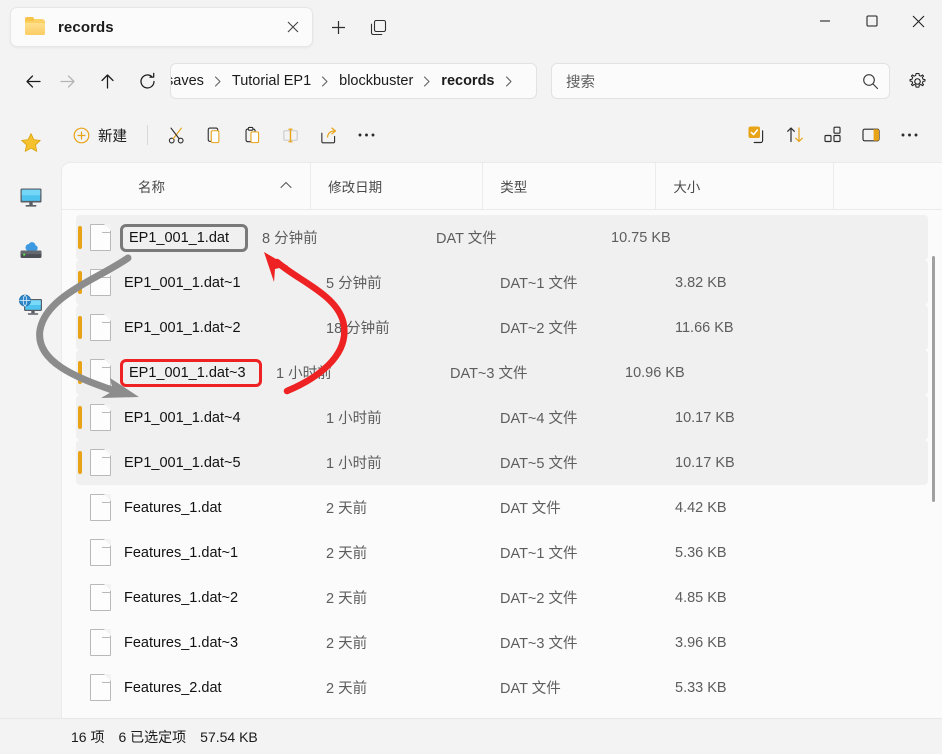  Describe the element at coordinates (502, 507) in the screenshot. I see `table-row: Features_1.dat 2 天前 DAT 文件 4.42 KB` at that location.